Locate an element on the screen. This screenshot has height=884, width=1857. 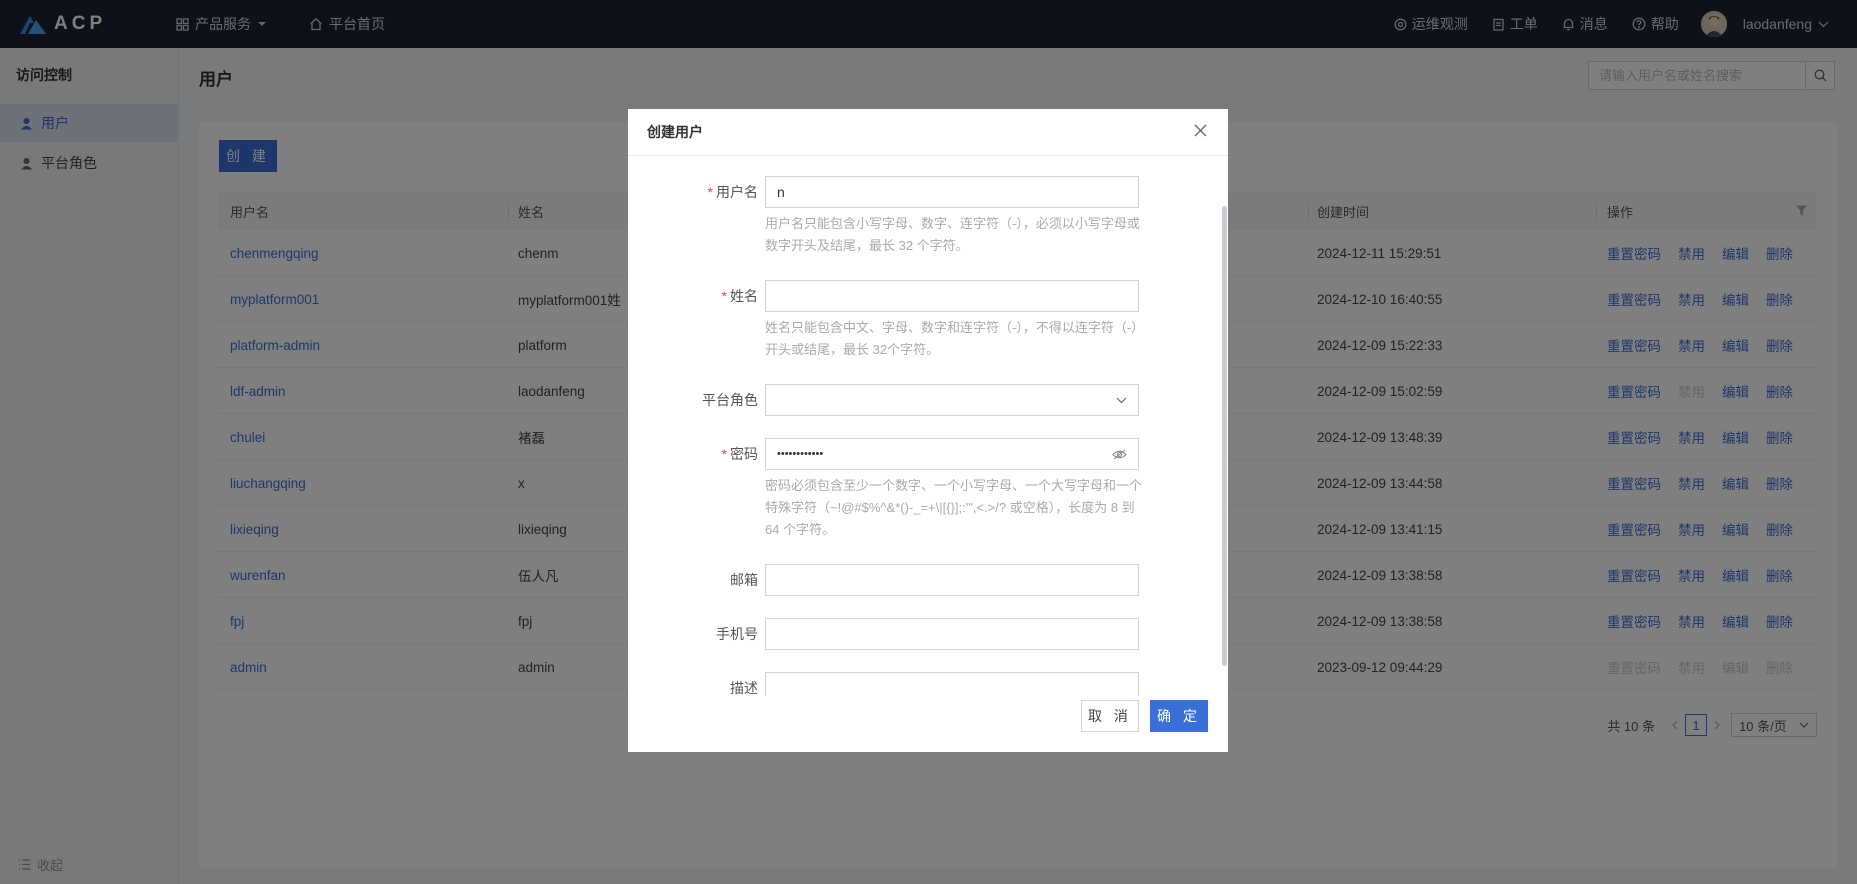
email-input is located at coordinates (952, 580).